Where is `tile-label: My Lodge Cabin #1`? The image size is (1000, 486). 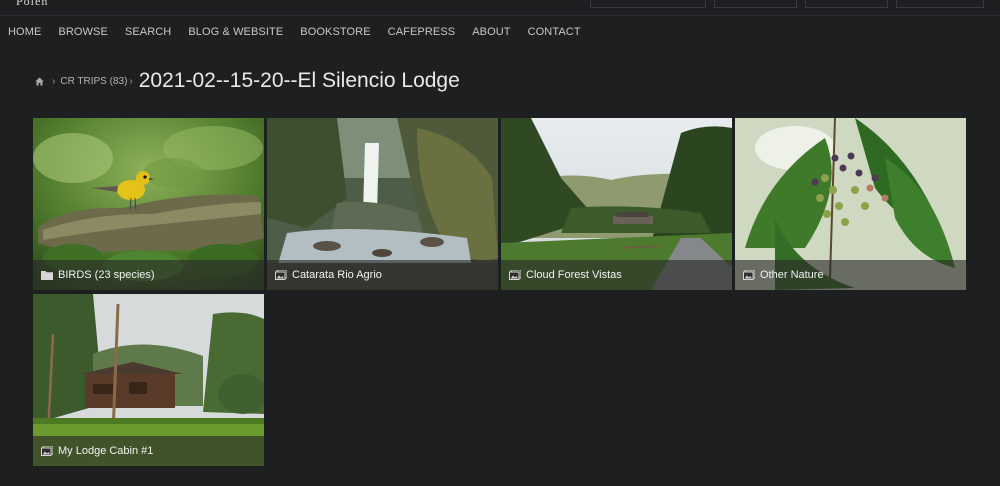 tile-label: My Lodge Cabin #1 is located at coordinates (106, 451).